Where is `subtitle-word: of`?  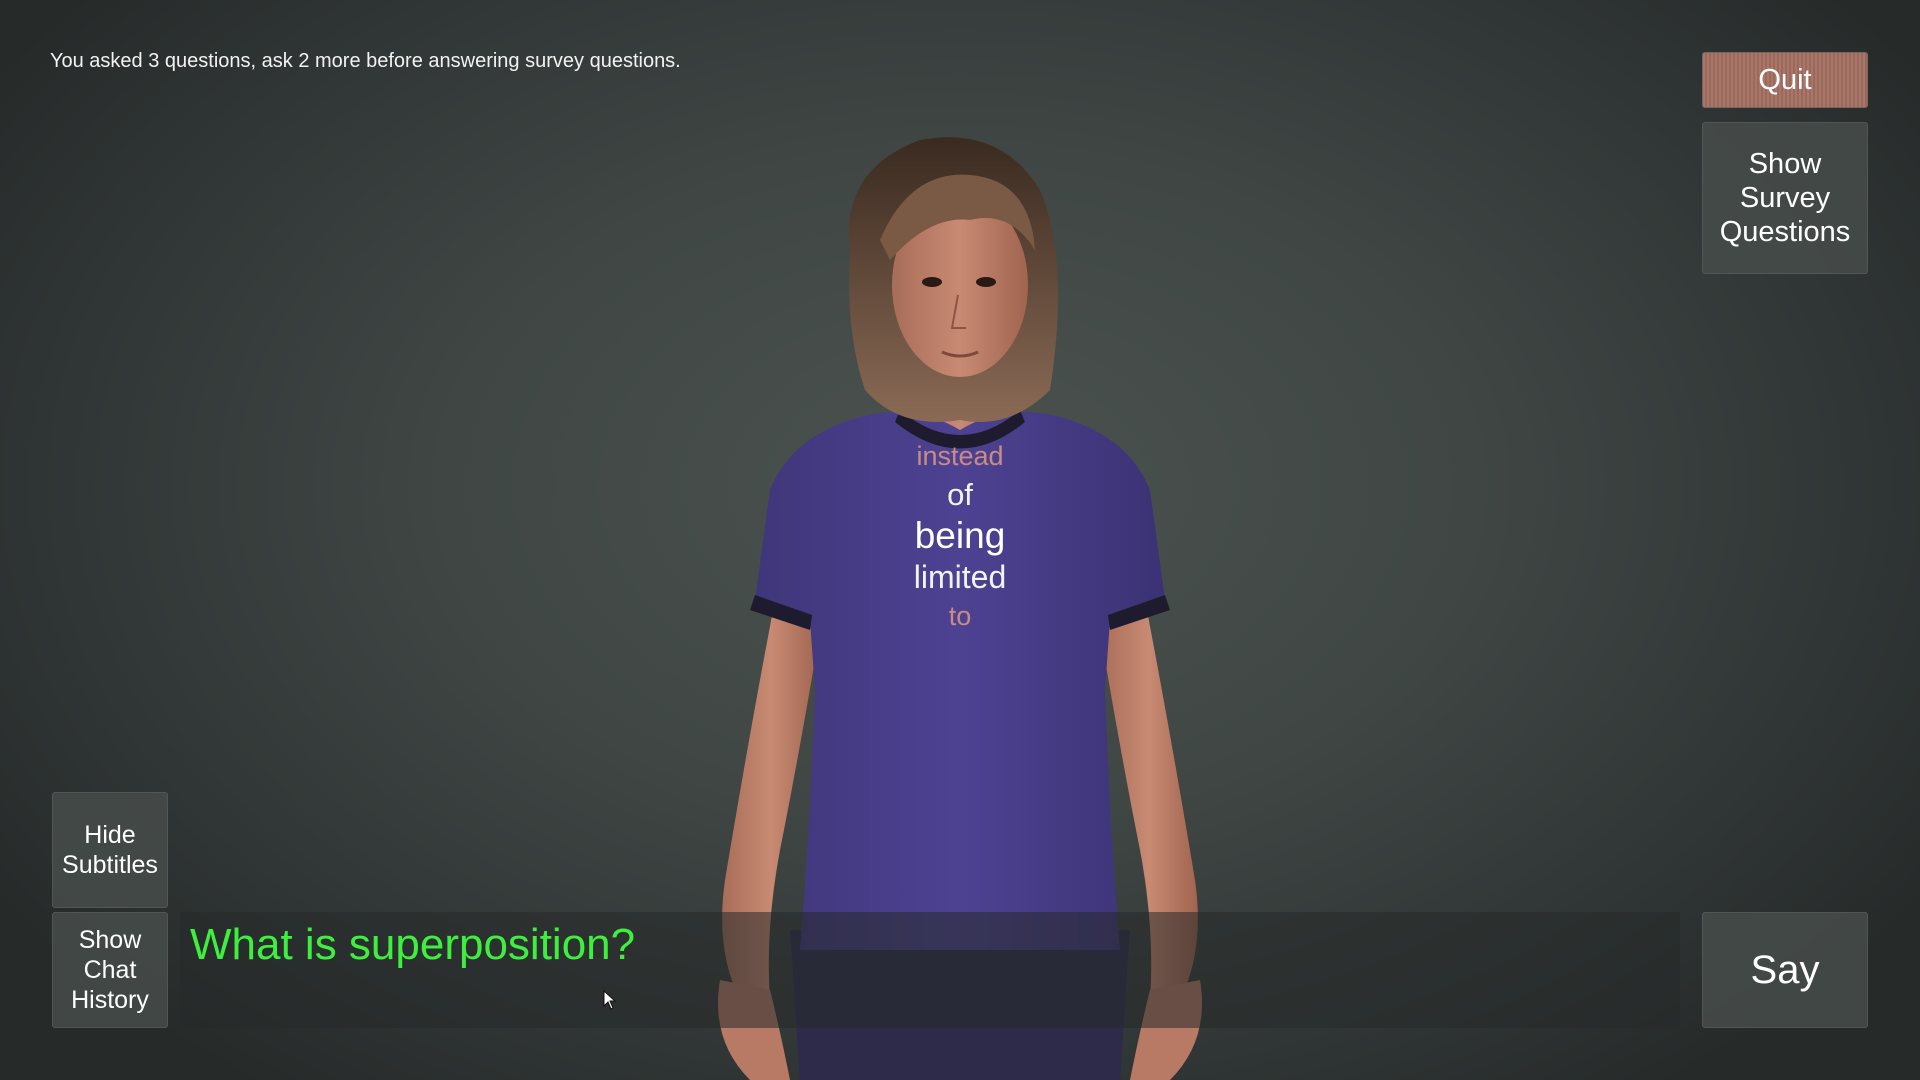 subtitle-word: of is located at coordinates (960, 494).